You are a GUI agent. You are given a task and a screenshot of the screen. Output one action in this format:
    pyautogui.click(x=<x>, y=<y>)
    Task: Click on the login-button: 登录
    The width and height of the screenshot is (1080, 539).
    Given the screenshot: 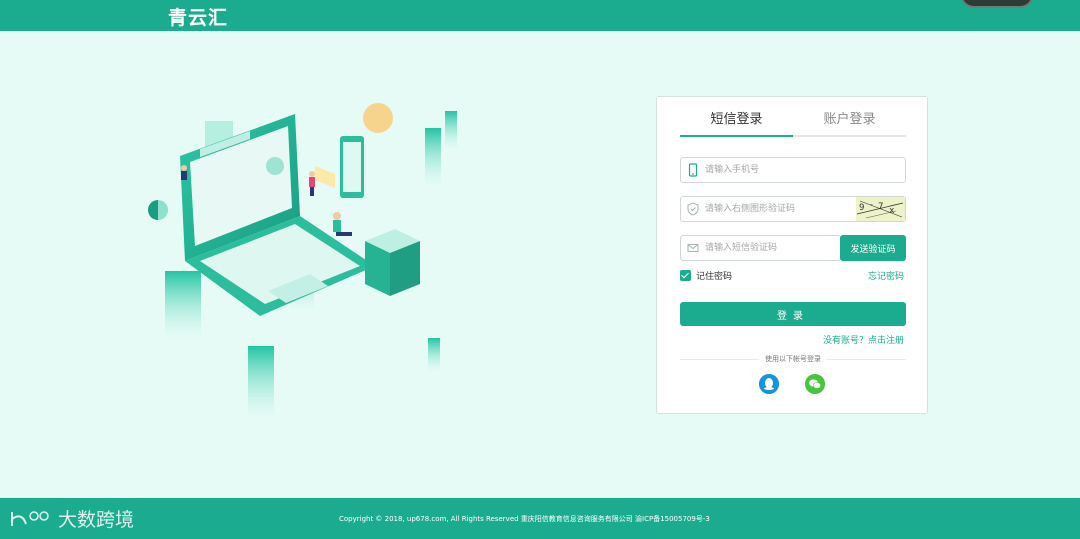 What is the action you would take?
    pyautogui.click(x=793, y=314)
    